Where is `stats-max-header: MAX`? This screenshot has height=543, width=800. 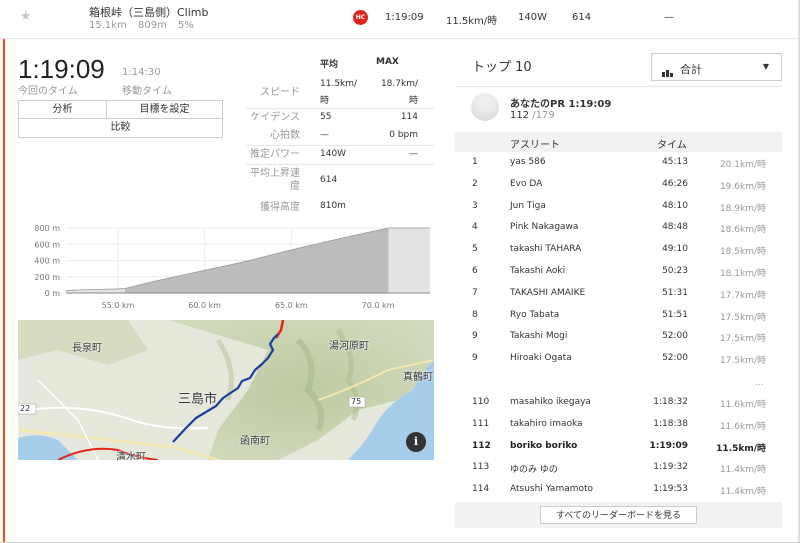
stats-max-header: MAX is located at coordinates (387, 62).